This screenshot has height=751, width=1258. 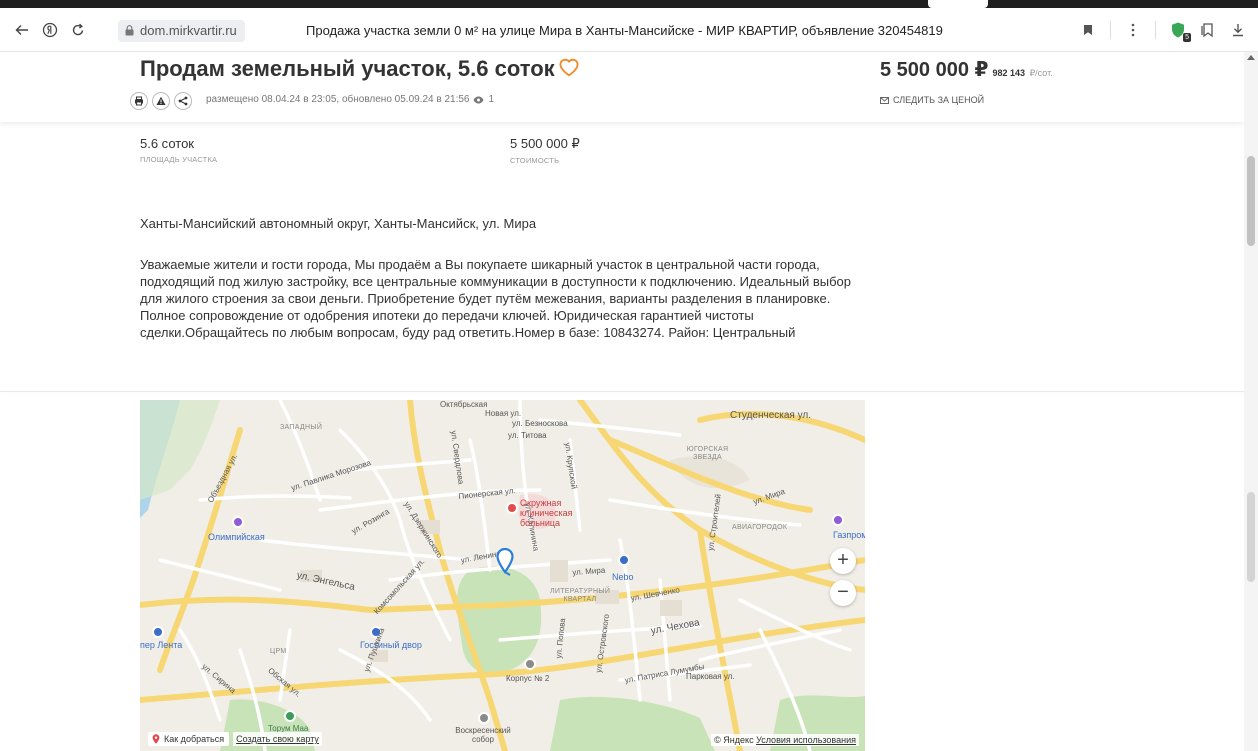 What do you see at coordinates (478, 99) in the screenshot?
I see `eye-icon` at bounding box center [478, 99].